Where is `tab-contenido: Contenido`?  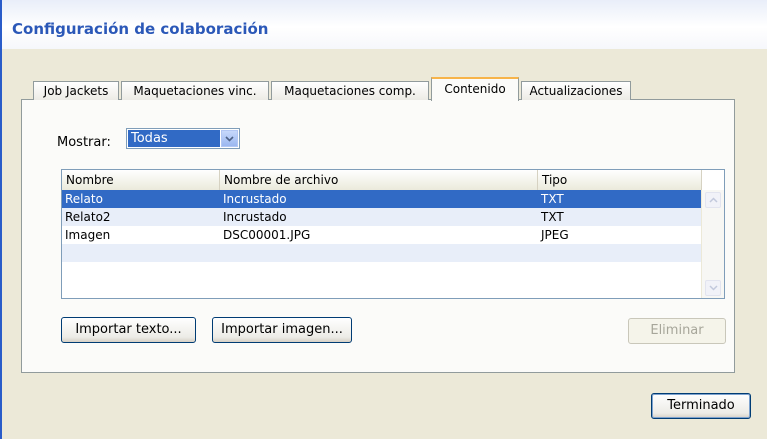 tab-contenido: Contenido is located at coordinates (475, 89).